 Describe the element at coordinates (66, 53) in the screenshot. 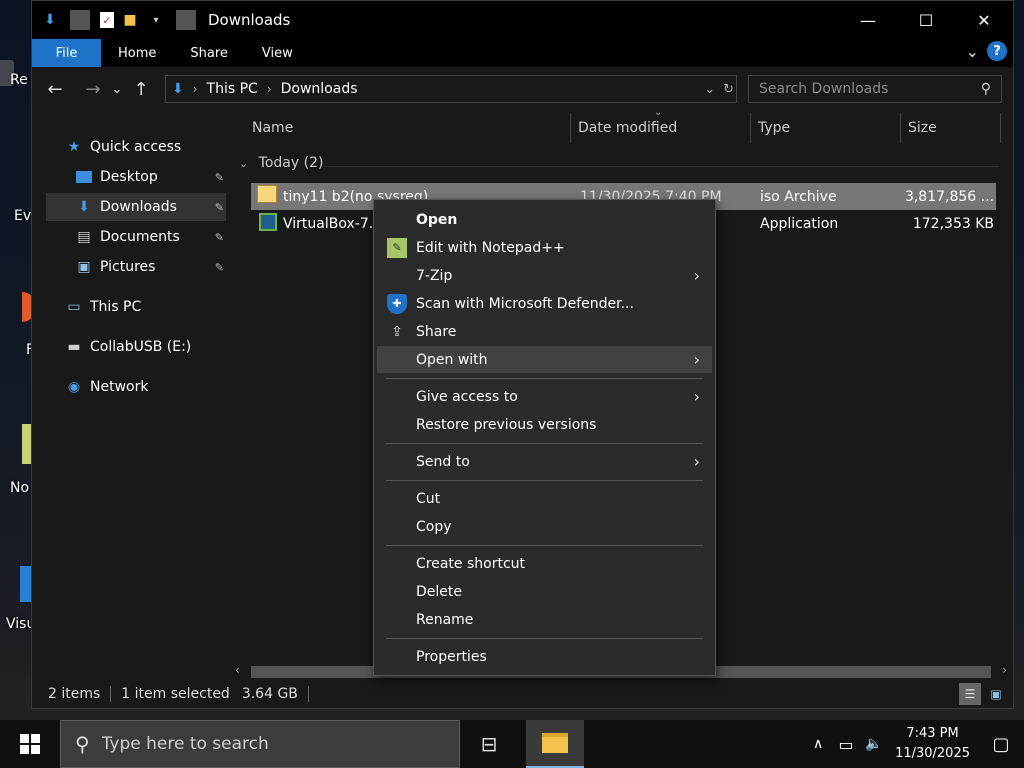

I see `tab-file: File` at that location.